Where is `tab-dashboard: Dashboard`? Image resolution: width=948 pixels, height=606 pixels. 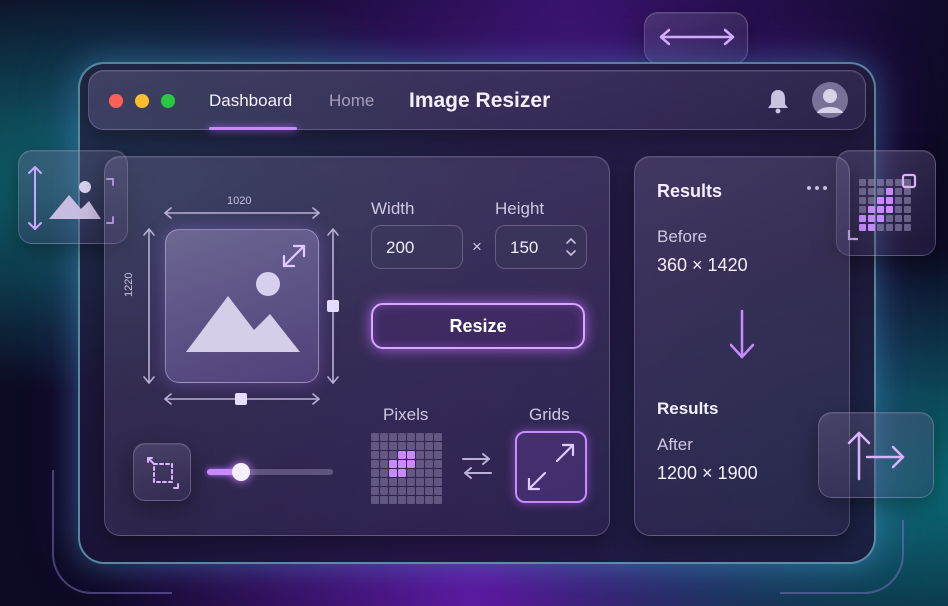
tab-dashboard: Dashboard is located at coordinates (250, 101).